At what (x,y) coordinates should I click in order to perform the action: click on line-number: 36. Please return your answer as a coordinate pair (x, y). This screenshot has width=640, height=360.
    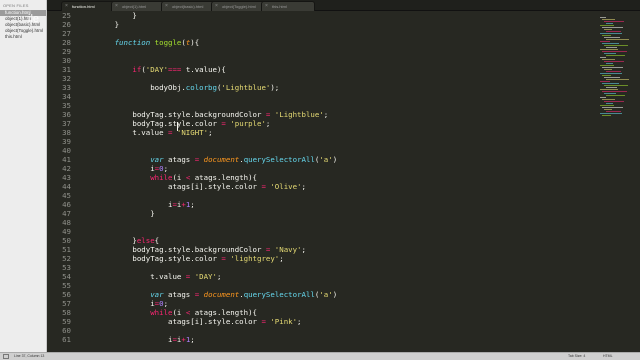
    Looking at the image, I should click on (66, 114).